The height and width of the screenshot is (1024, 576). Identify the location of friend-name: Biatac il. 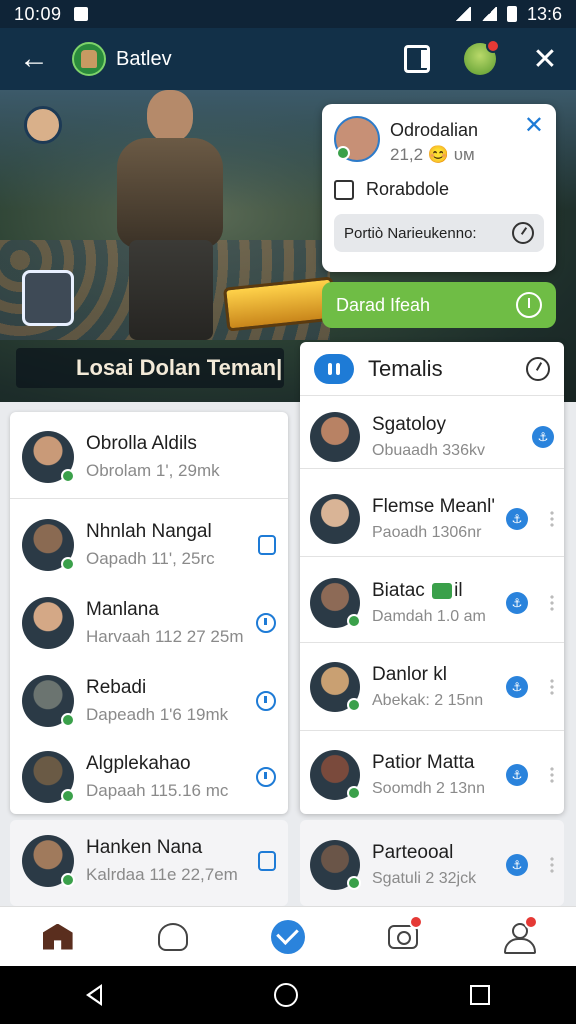
(439, 591).